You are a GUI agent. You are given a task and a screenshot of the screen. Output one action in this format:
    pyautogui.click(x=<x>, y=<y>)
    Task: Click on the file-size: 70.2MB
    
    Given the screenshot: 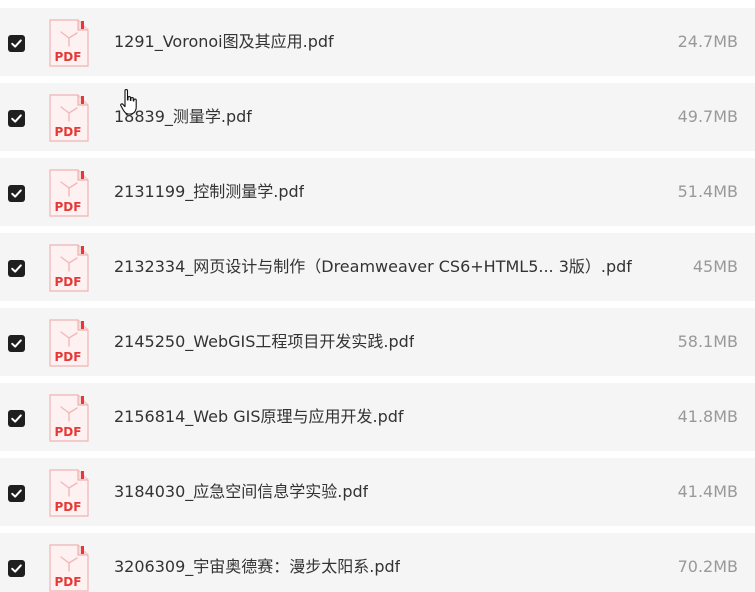 What is the action you would take?
    pyautogui.click(x=707, y=566)
    